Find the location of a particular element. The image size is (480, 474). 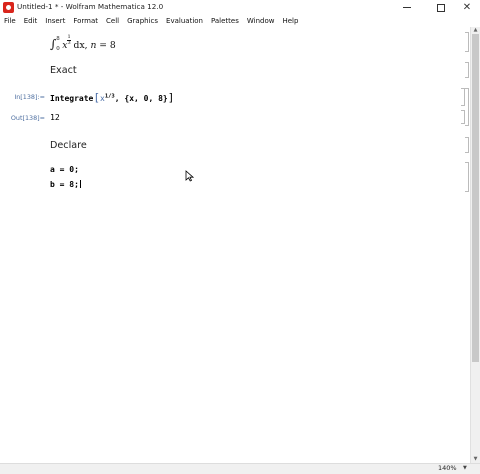

zoom-dropdown-icon: ▼ is located at coordinates (465, 468).